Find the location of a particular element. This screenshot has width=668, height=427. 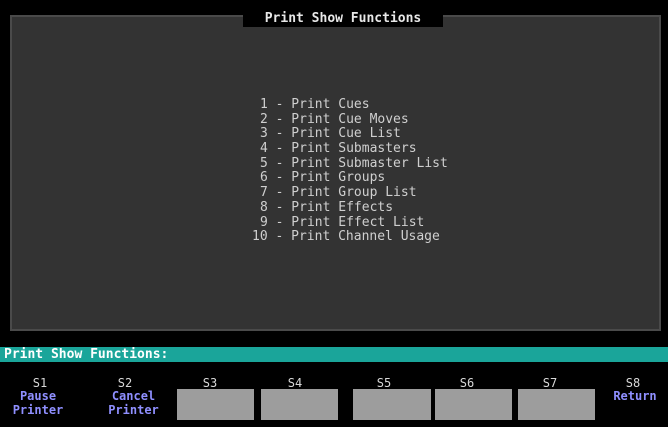

cancel-printer-button: Cancel Printer is located at coordinates (133, 404).